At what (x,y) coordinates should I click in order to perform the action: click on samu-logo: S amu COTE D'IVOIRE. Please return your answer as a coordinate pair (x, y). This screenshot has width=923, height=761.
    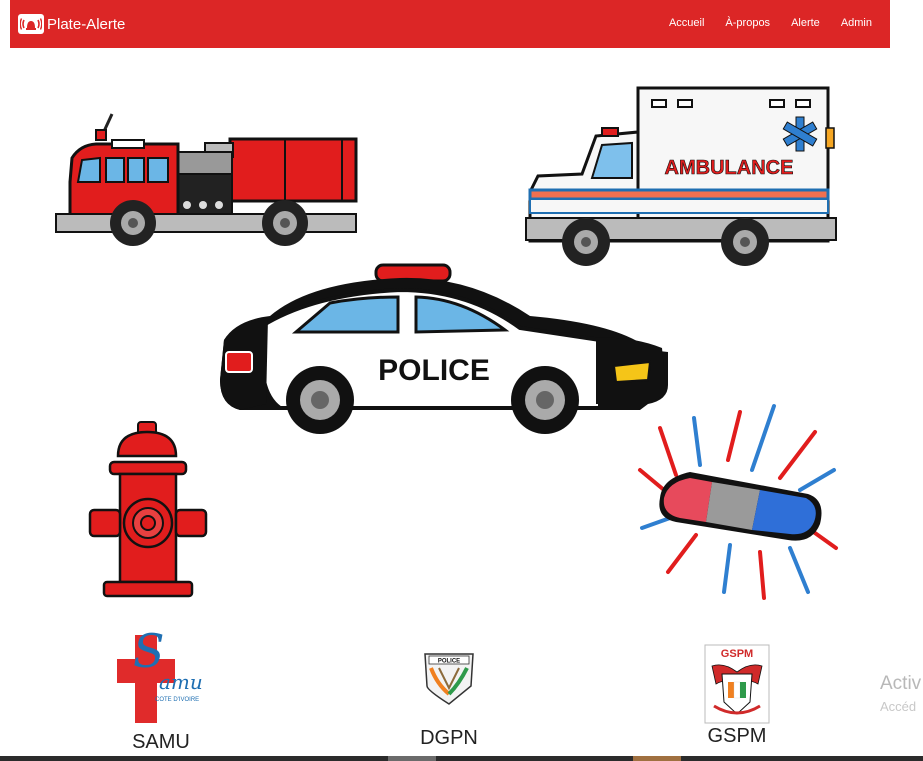
    Looking at the image, I should click on (160, 673).